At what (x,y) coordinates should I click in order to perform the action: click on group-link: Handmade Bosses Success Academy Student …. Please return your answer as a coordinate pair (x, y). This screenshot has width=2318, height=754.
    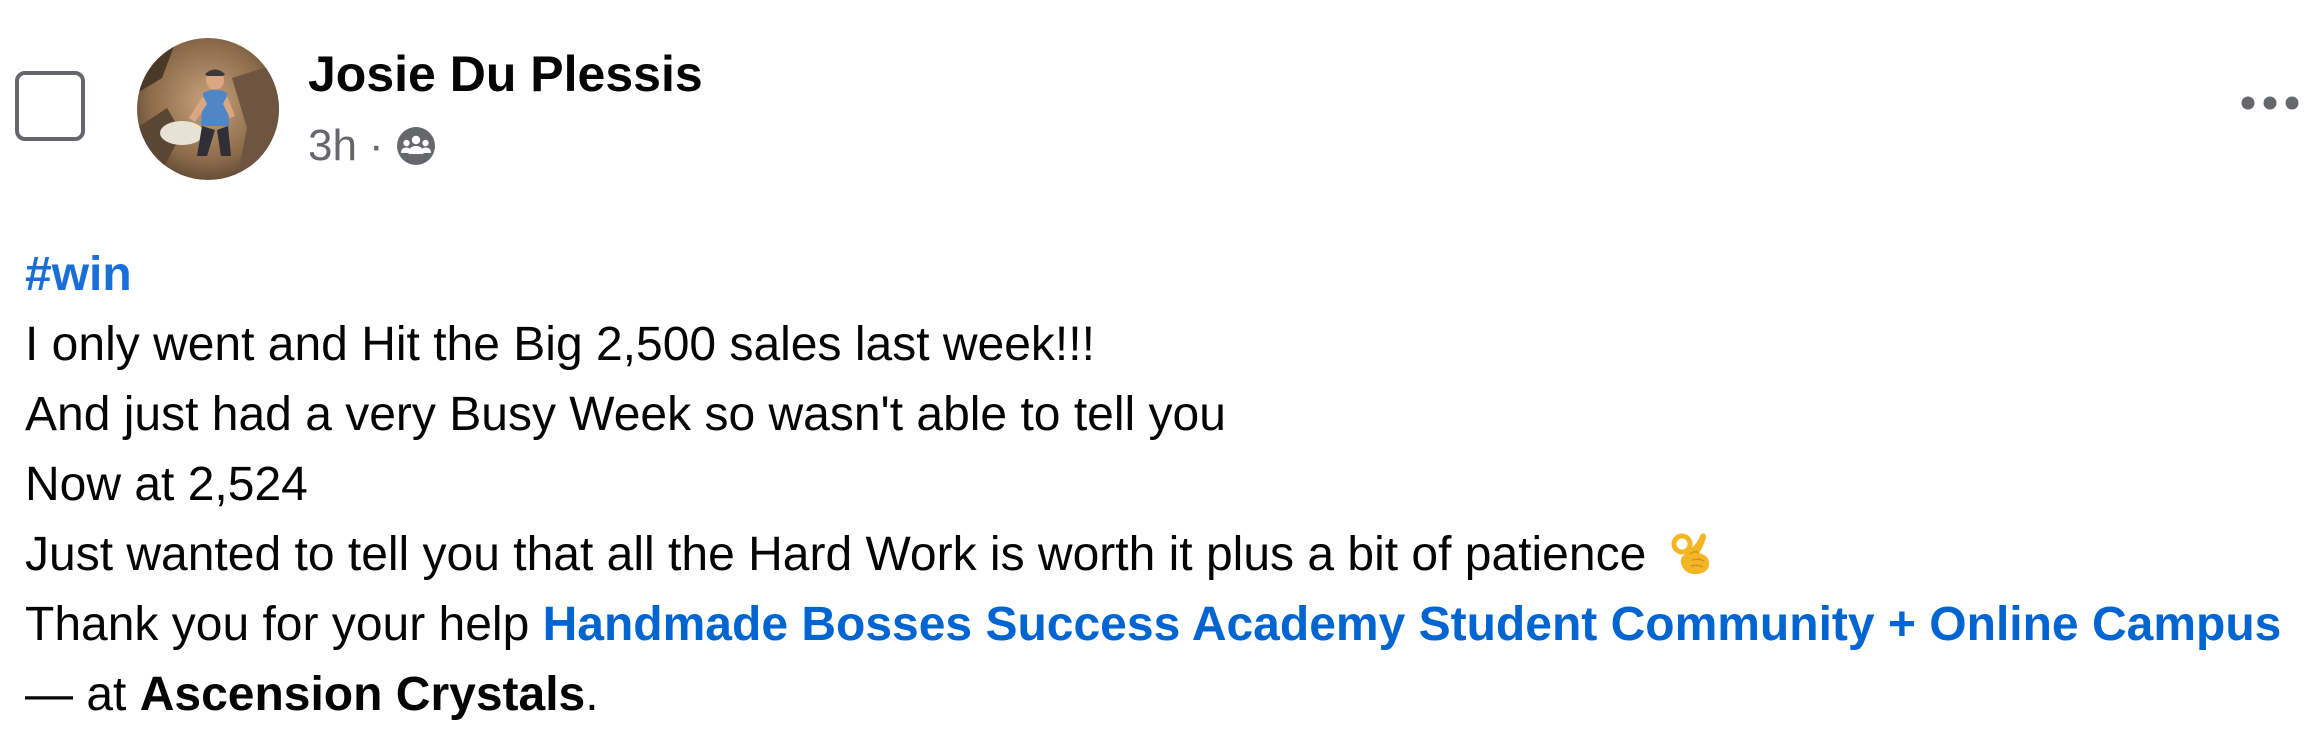
    Looking at the image, I should click on (1412, 624).